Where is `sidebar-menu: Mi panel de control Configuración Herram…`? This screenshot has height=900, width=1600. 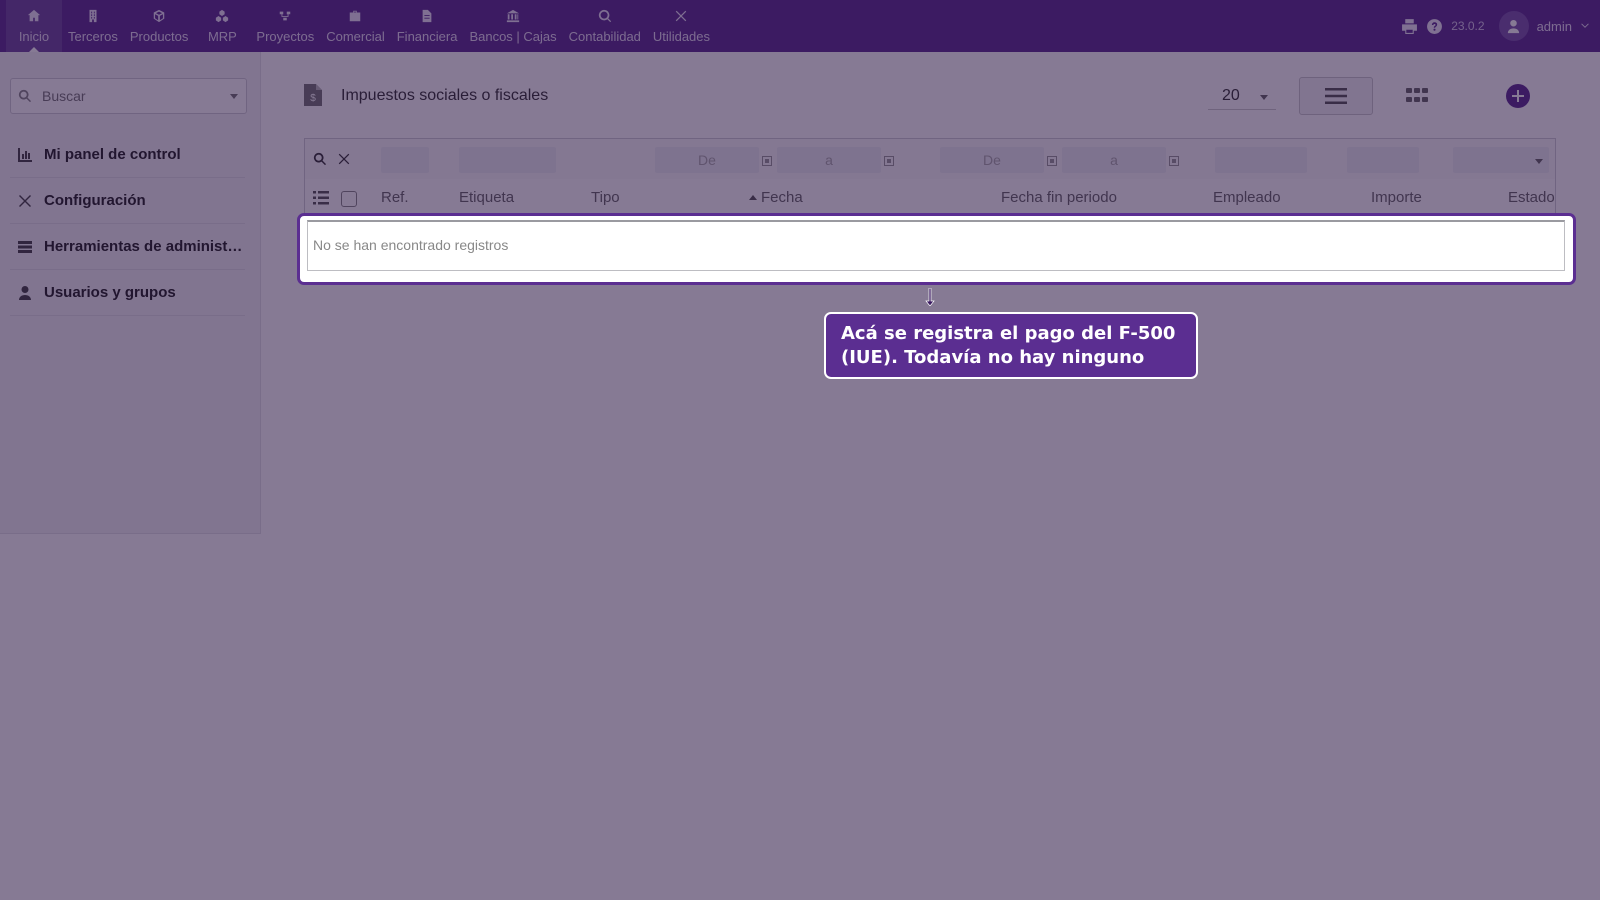
sidebar-menu: Mi panel de control Configuración Herram… is located at coordinates (127, 224).